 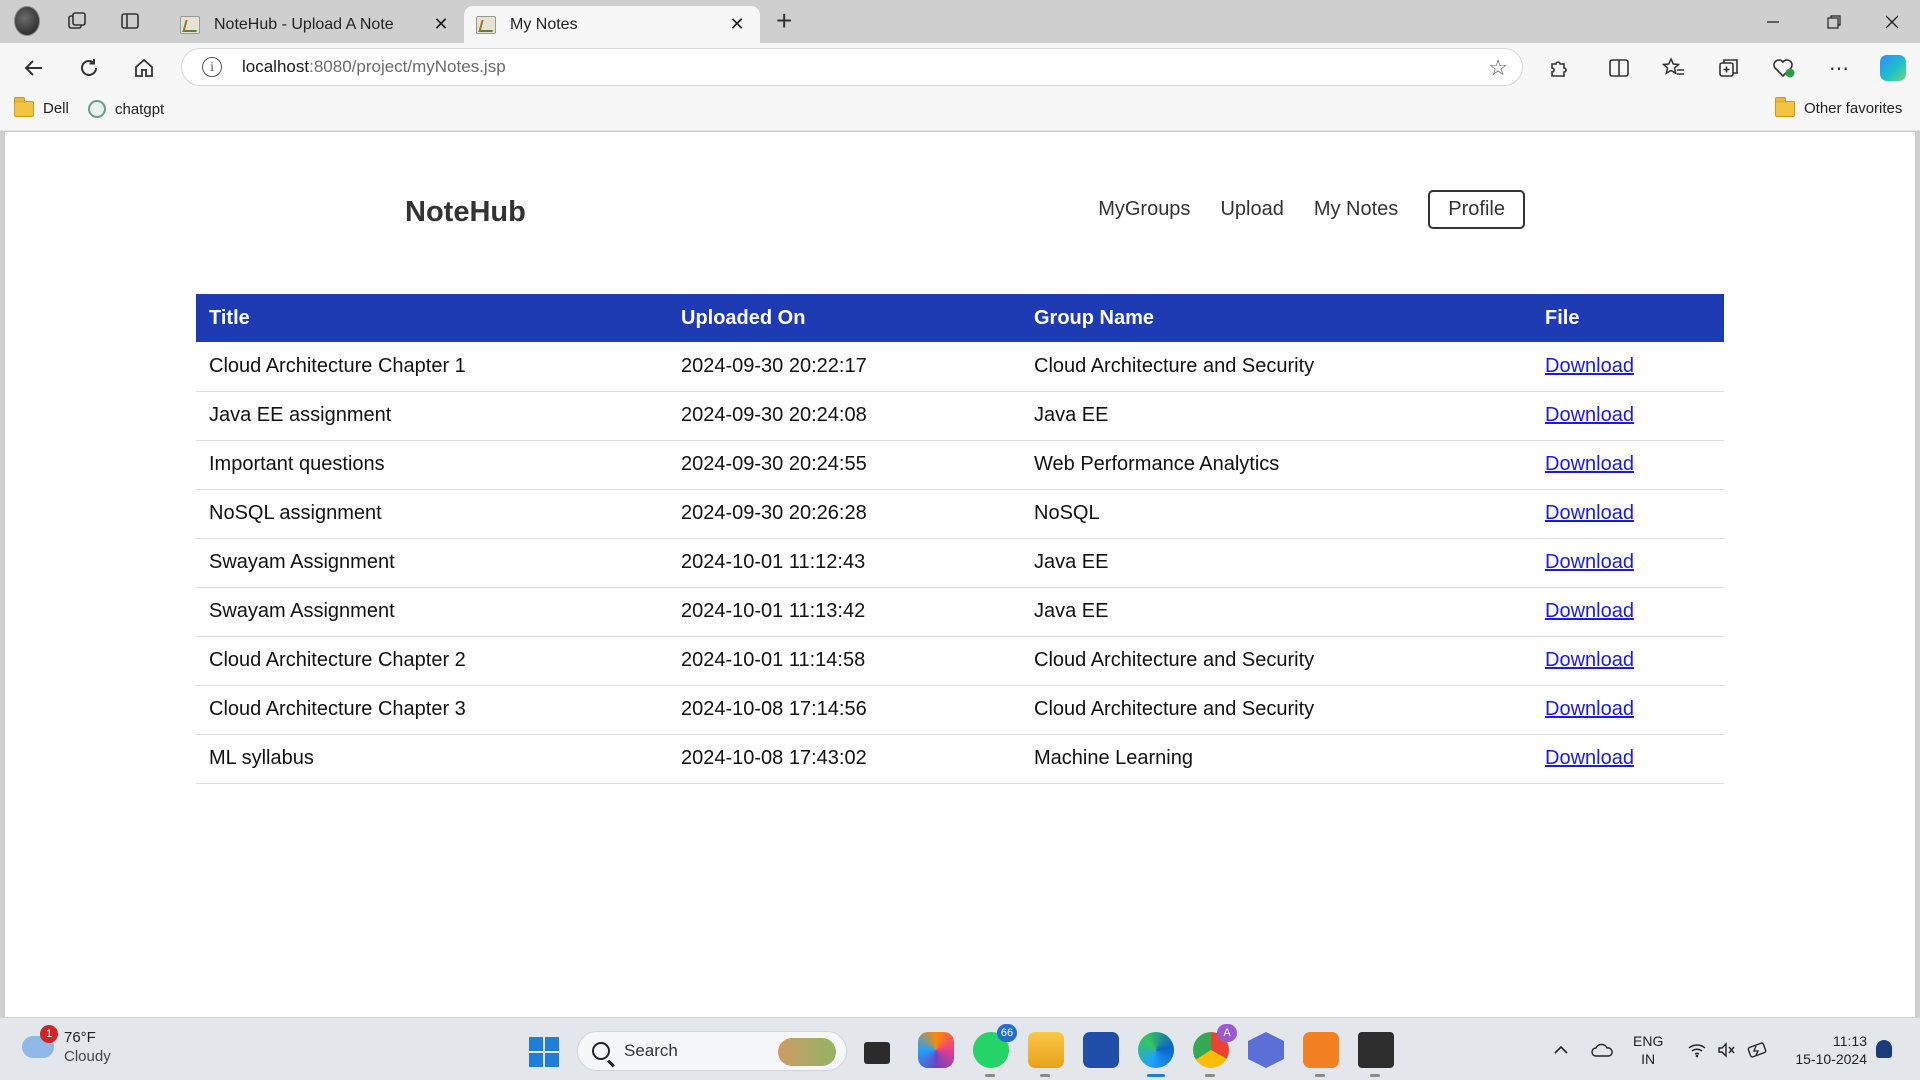 What do you see at coordinates (1838, 106) in the screenshot?
I see `other-favorites: Other favorites` at bounding box center [1838, 106].